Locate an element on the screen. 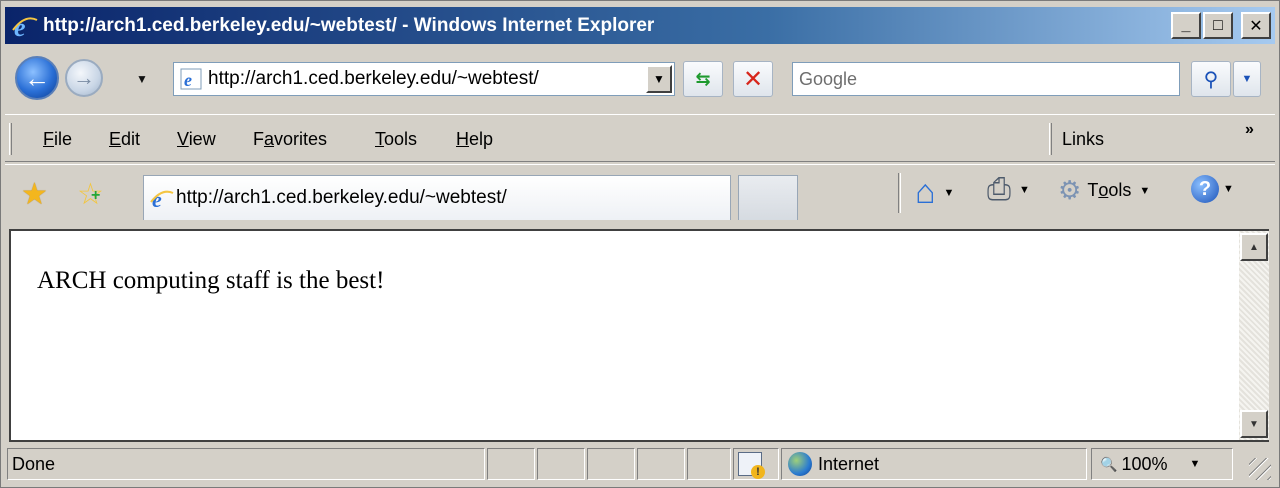 The width and height of the screenshot is (1280, 488). links-grip is located at coordinates (1050, 139).